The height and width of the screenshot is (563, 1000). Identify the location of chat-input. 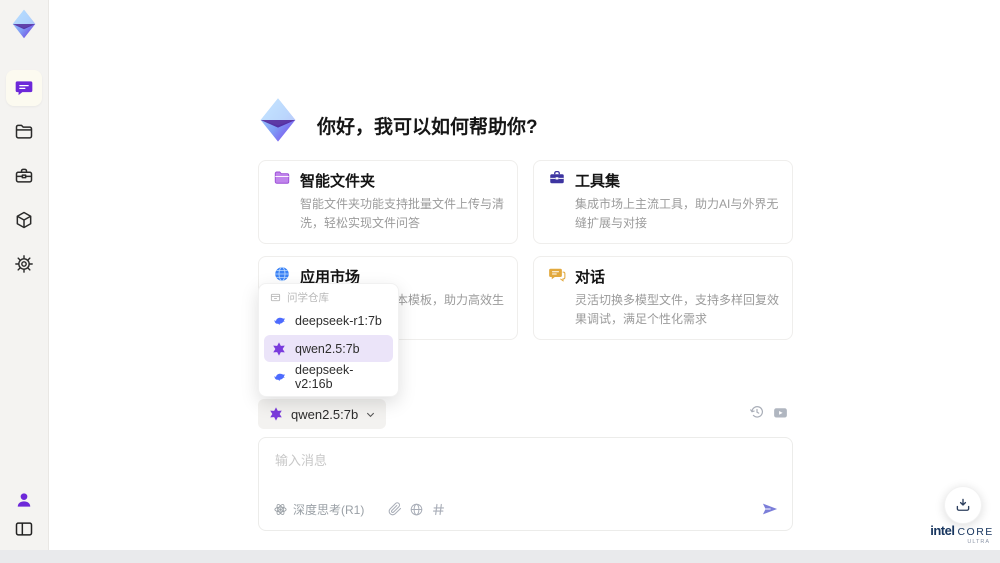
(510, 472).